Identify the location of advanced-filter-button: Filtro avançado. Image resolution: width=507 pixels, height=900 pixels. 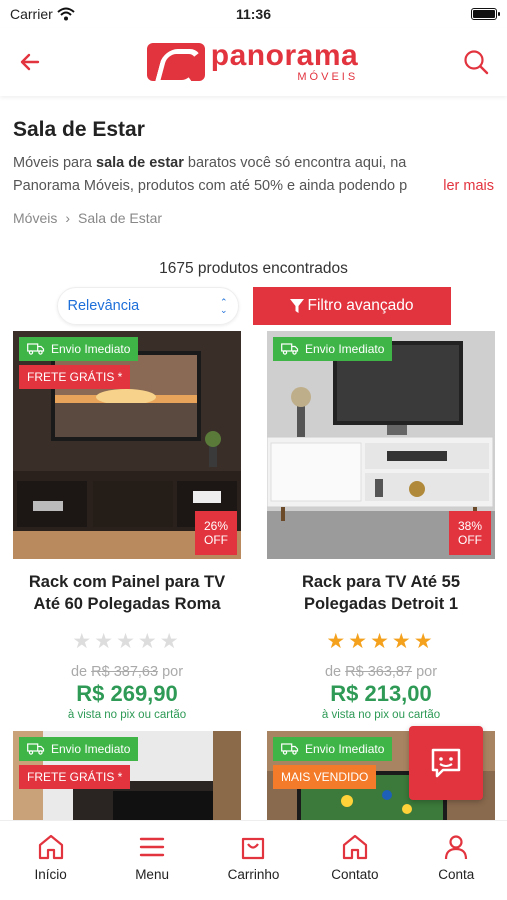
(351, 306).